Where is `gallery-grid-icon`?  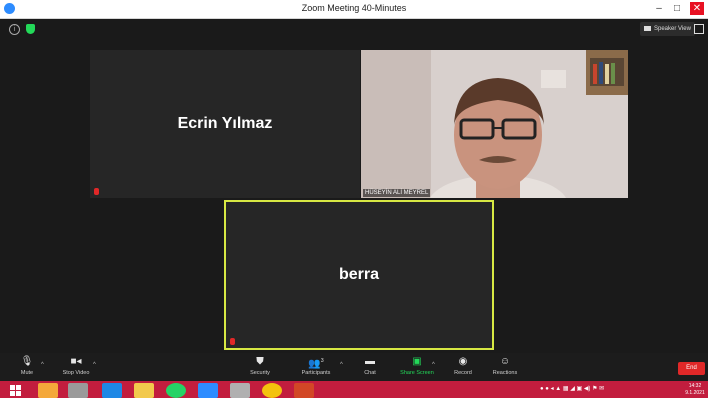 gallery-grid-icon is located at coordinates (647, 28).